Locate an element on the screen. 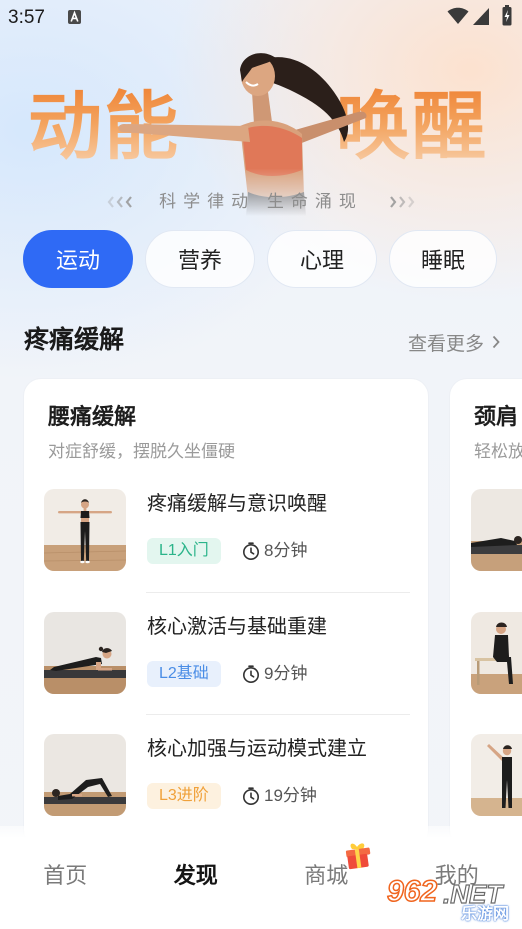 The width and height of the screenshot is (522, 929). chevron-right-icon is located at coordinates (496, 342).